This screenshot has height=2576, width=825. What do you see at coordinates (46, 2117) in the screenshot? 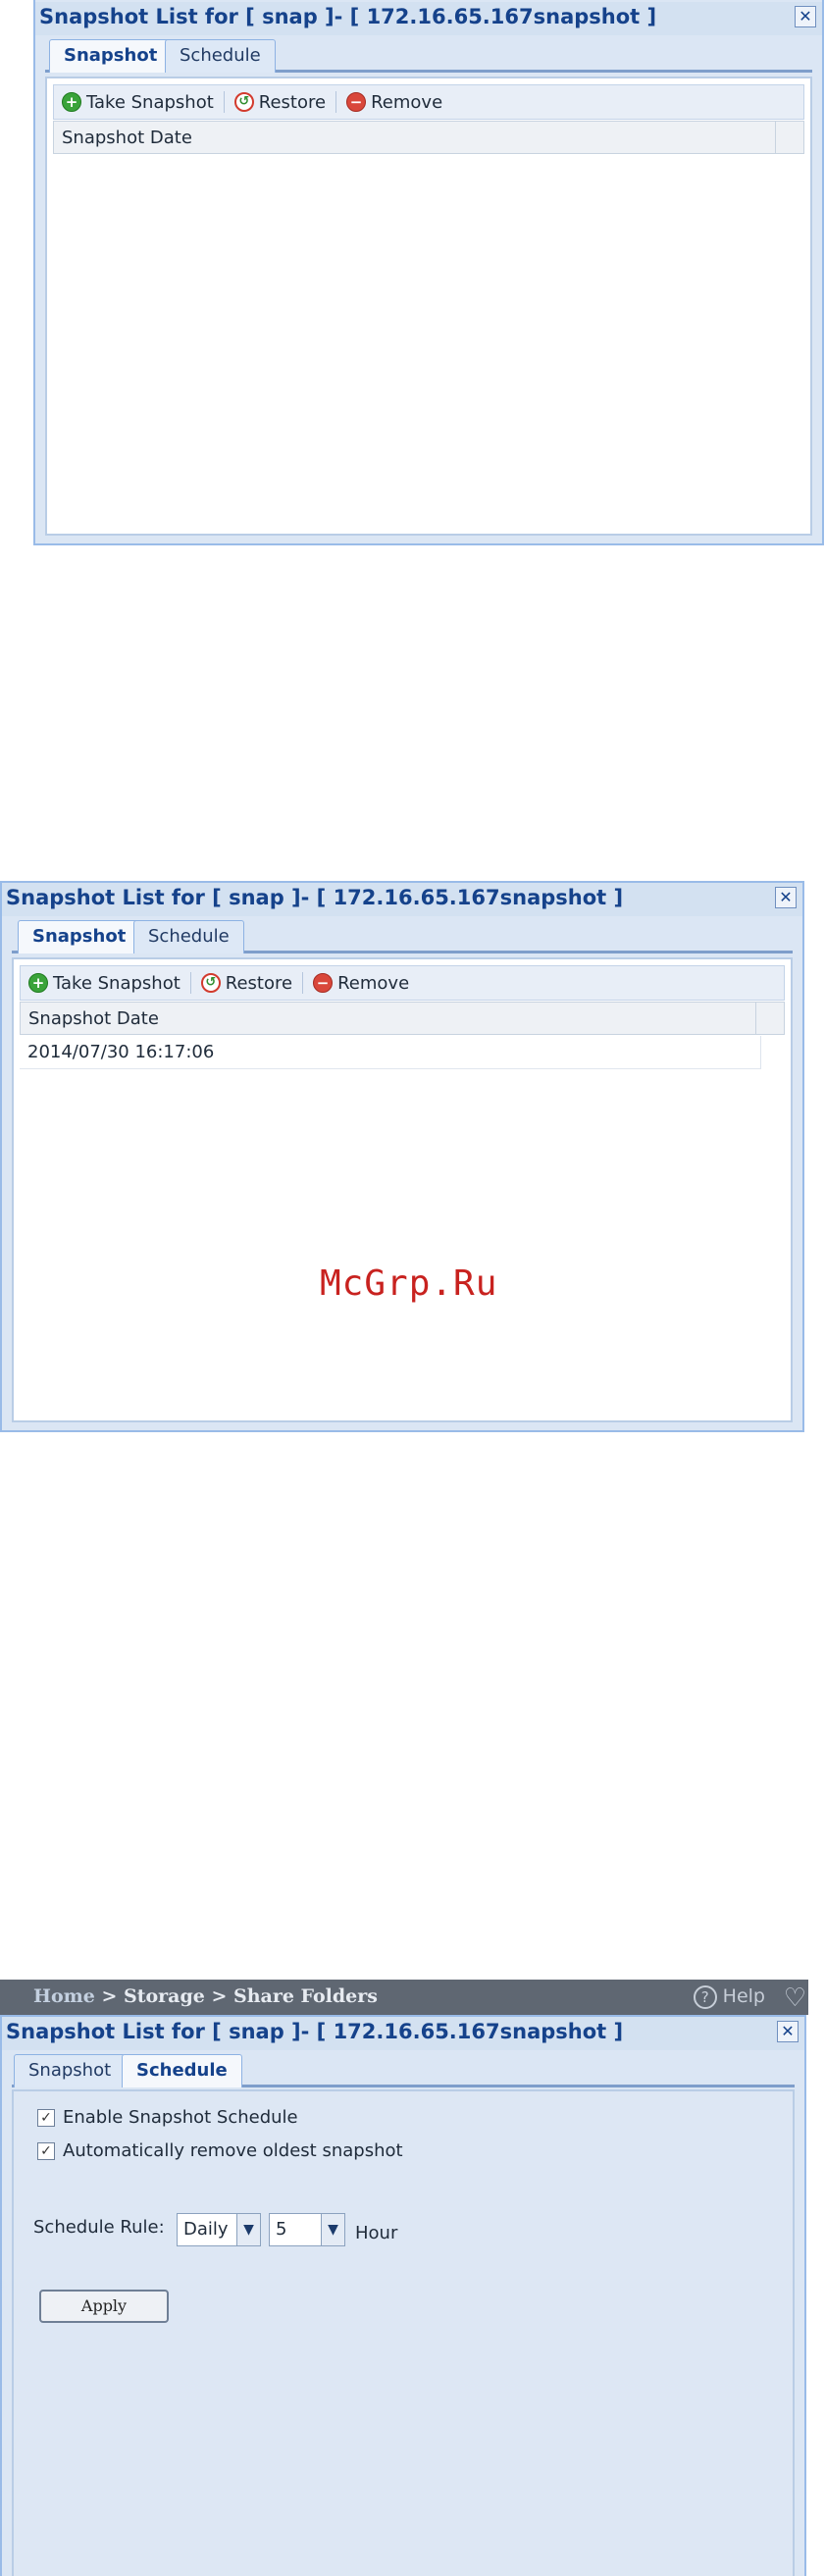
I see `enable-schedule-checkbox: ✓` at bounding box center [46, 2117].